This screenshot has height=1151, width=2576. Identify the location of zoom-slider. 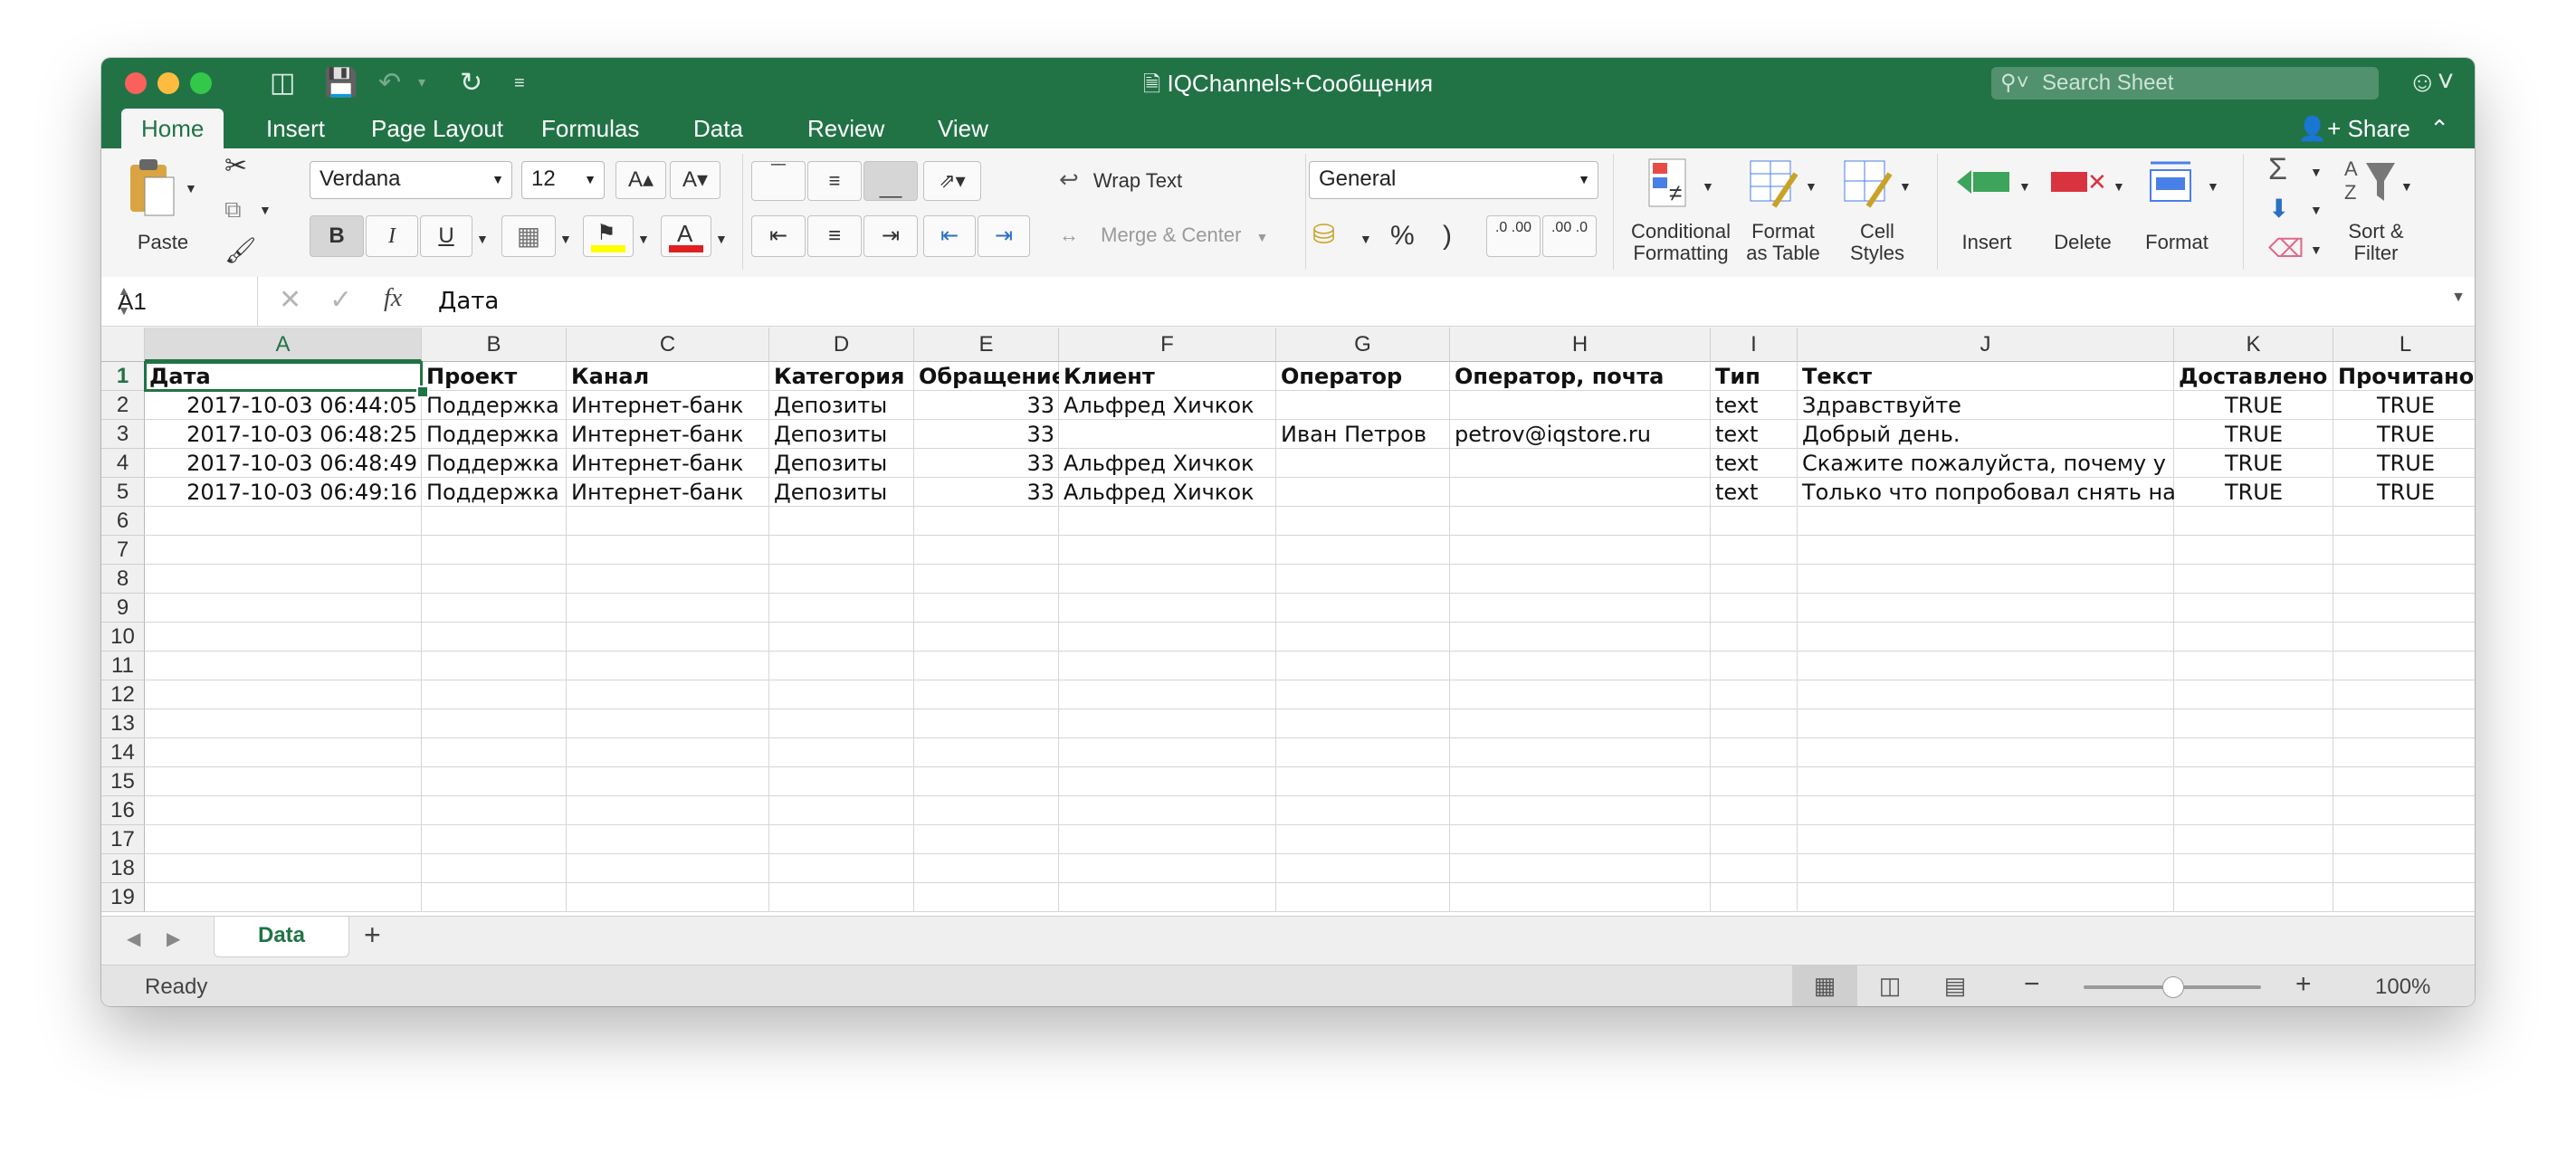
(2173, 987).